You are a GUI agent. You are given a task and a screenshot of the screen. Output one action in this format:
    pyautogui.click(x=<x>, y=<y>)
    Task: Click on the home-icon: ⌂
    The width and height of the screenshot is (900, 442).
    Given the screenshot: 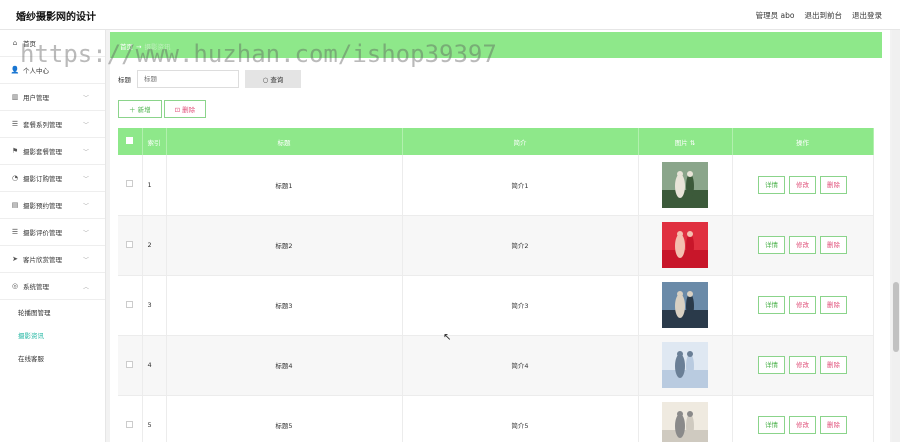 What is the action you would take?
    pyautogui.click(x=15, y=43)
    